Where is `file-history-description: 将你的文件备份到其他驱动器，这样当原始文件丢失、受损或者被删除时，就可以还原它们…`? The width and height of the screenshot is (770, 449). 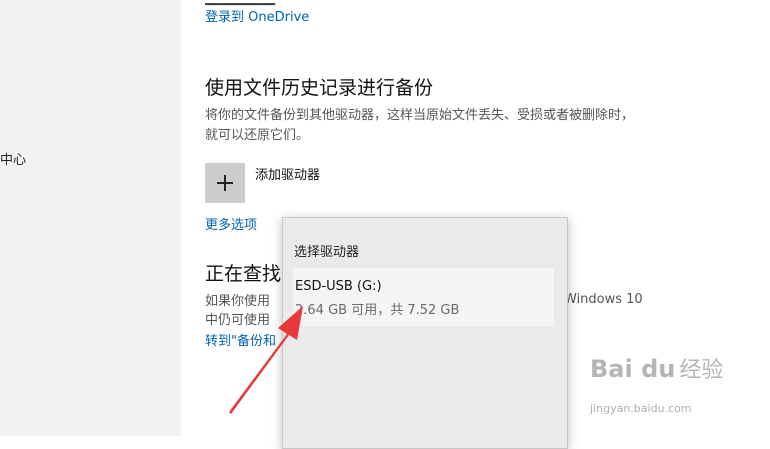 file-history-description: 将你的文件备份到其他驱动器，这样当原始文件丢失、受损或者被删除时，就可以还原它们… is located at coordinates (420, 125).